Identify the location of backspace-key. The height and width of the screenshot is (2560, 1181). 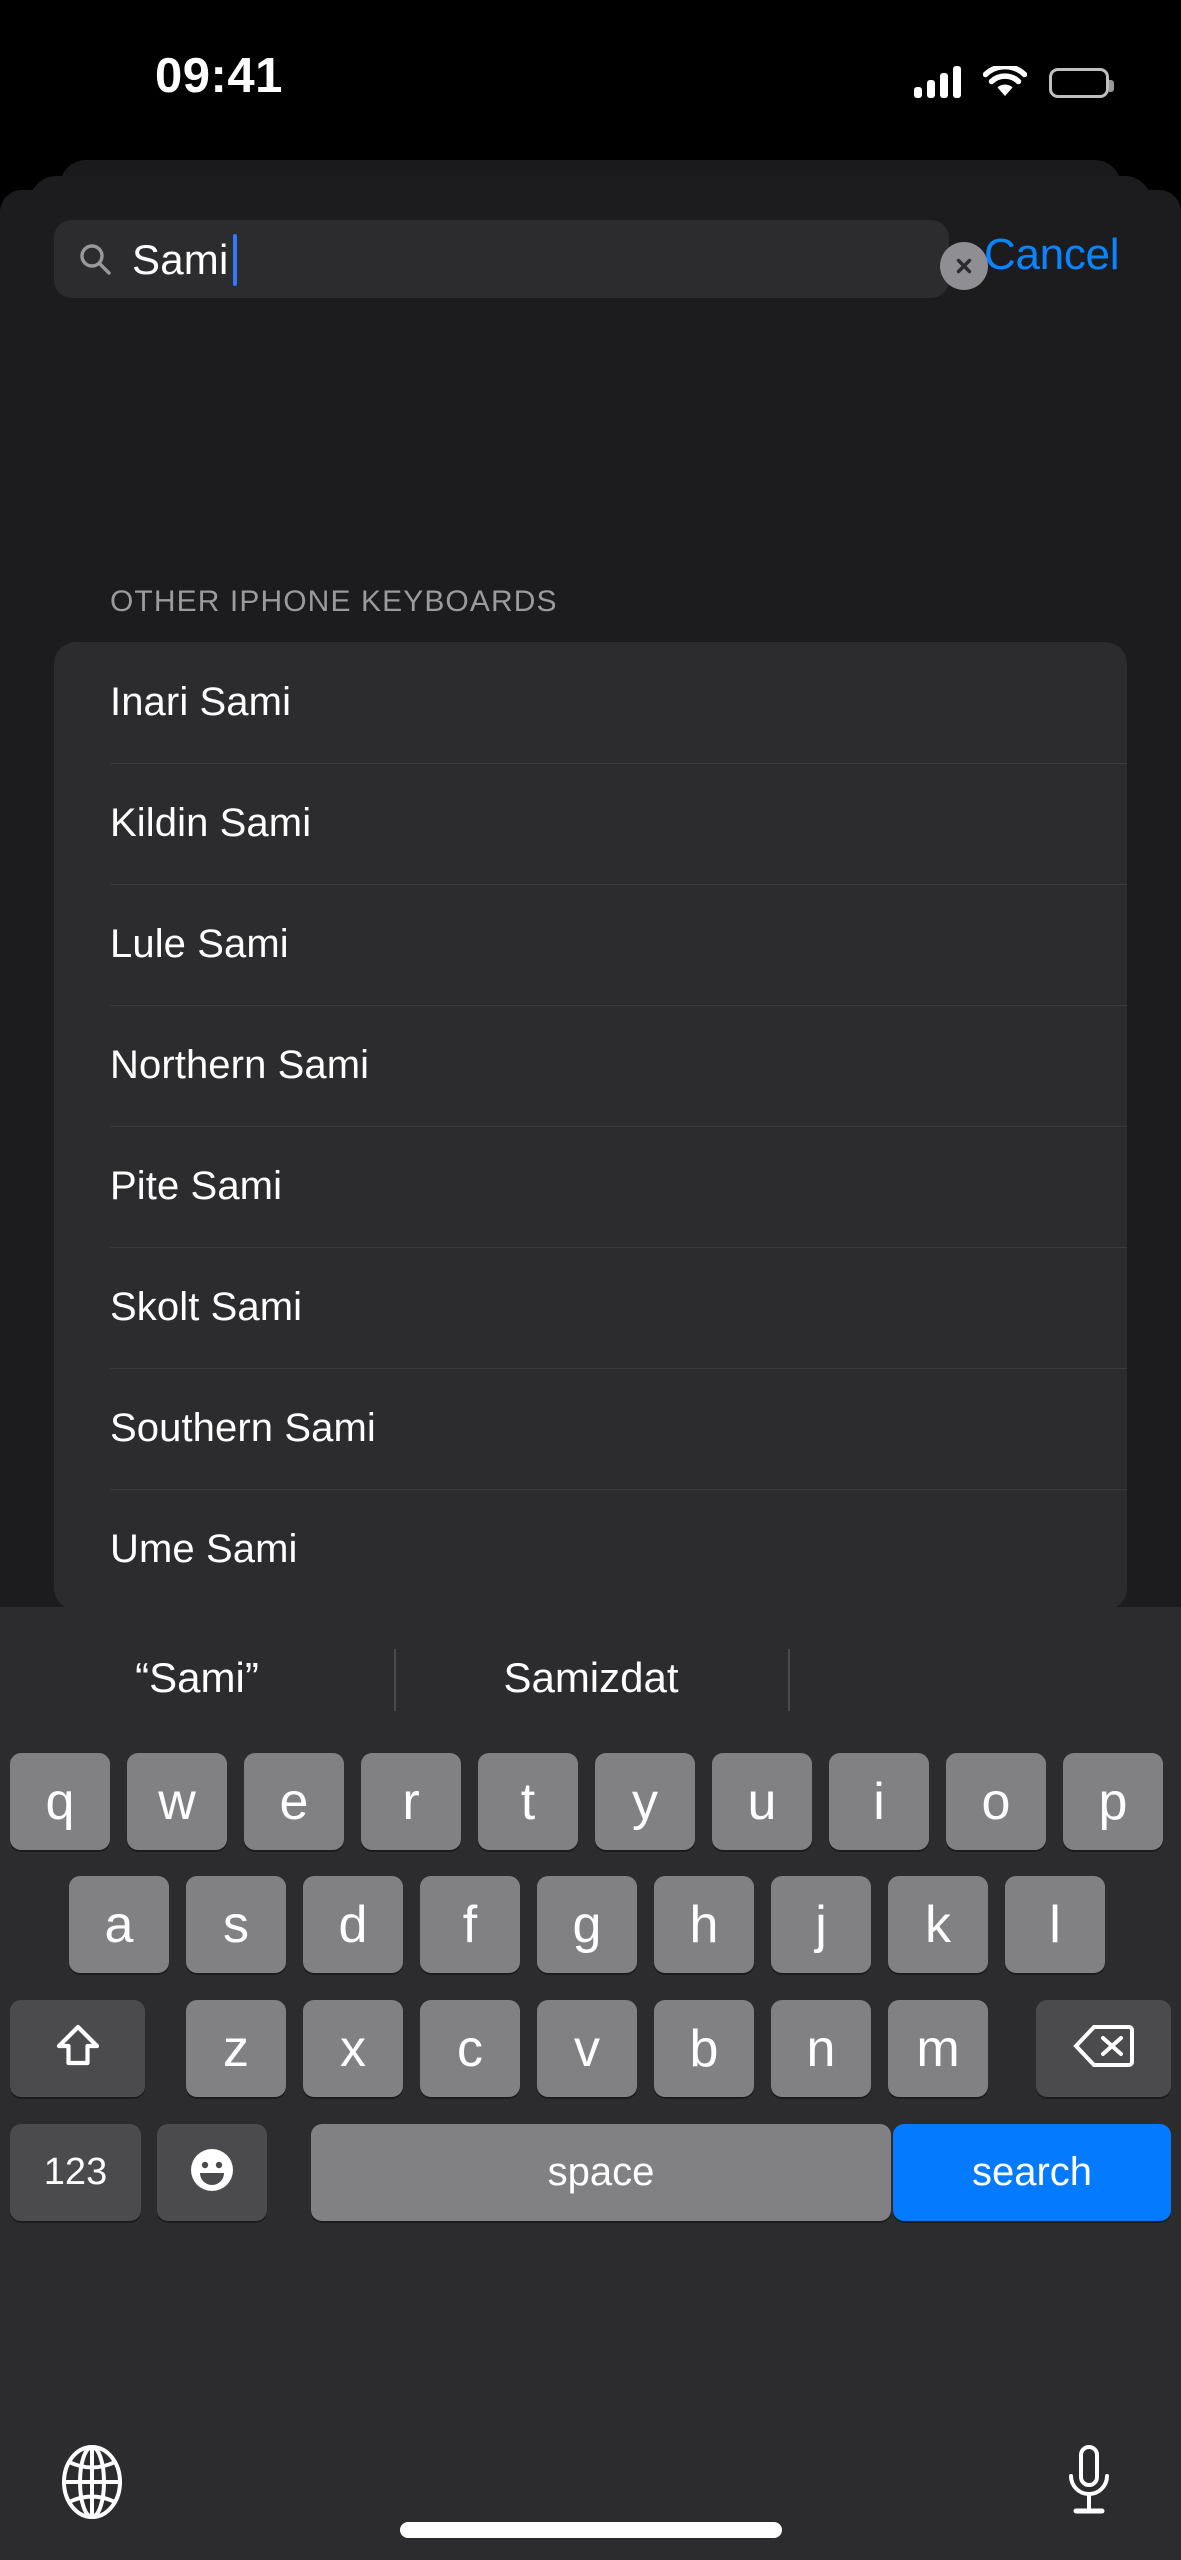
(1103, 2048).